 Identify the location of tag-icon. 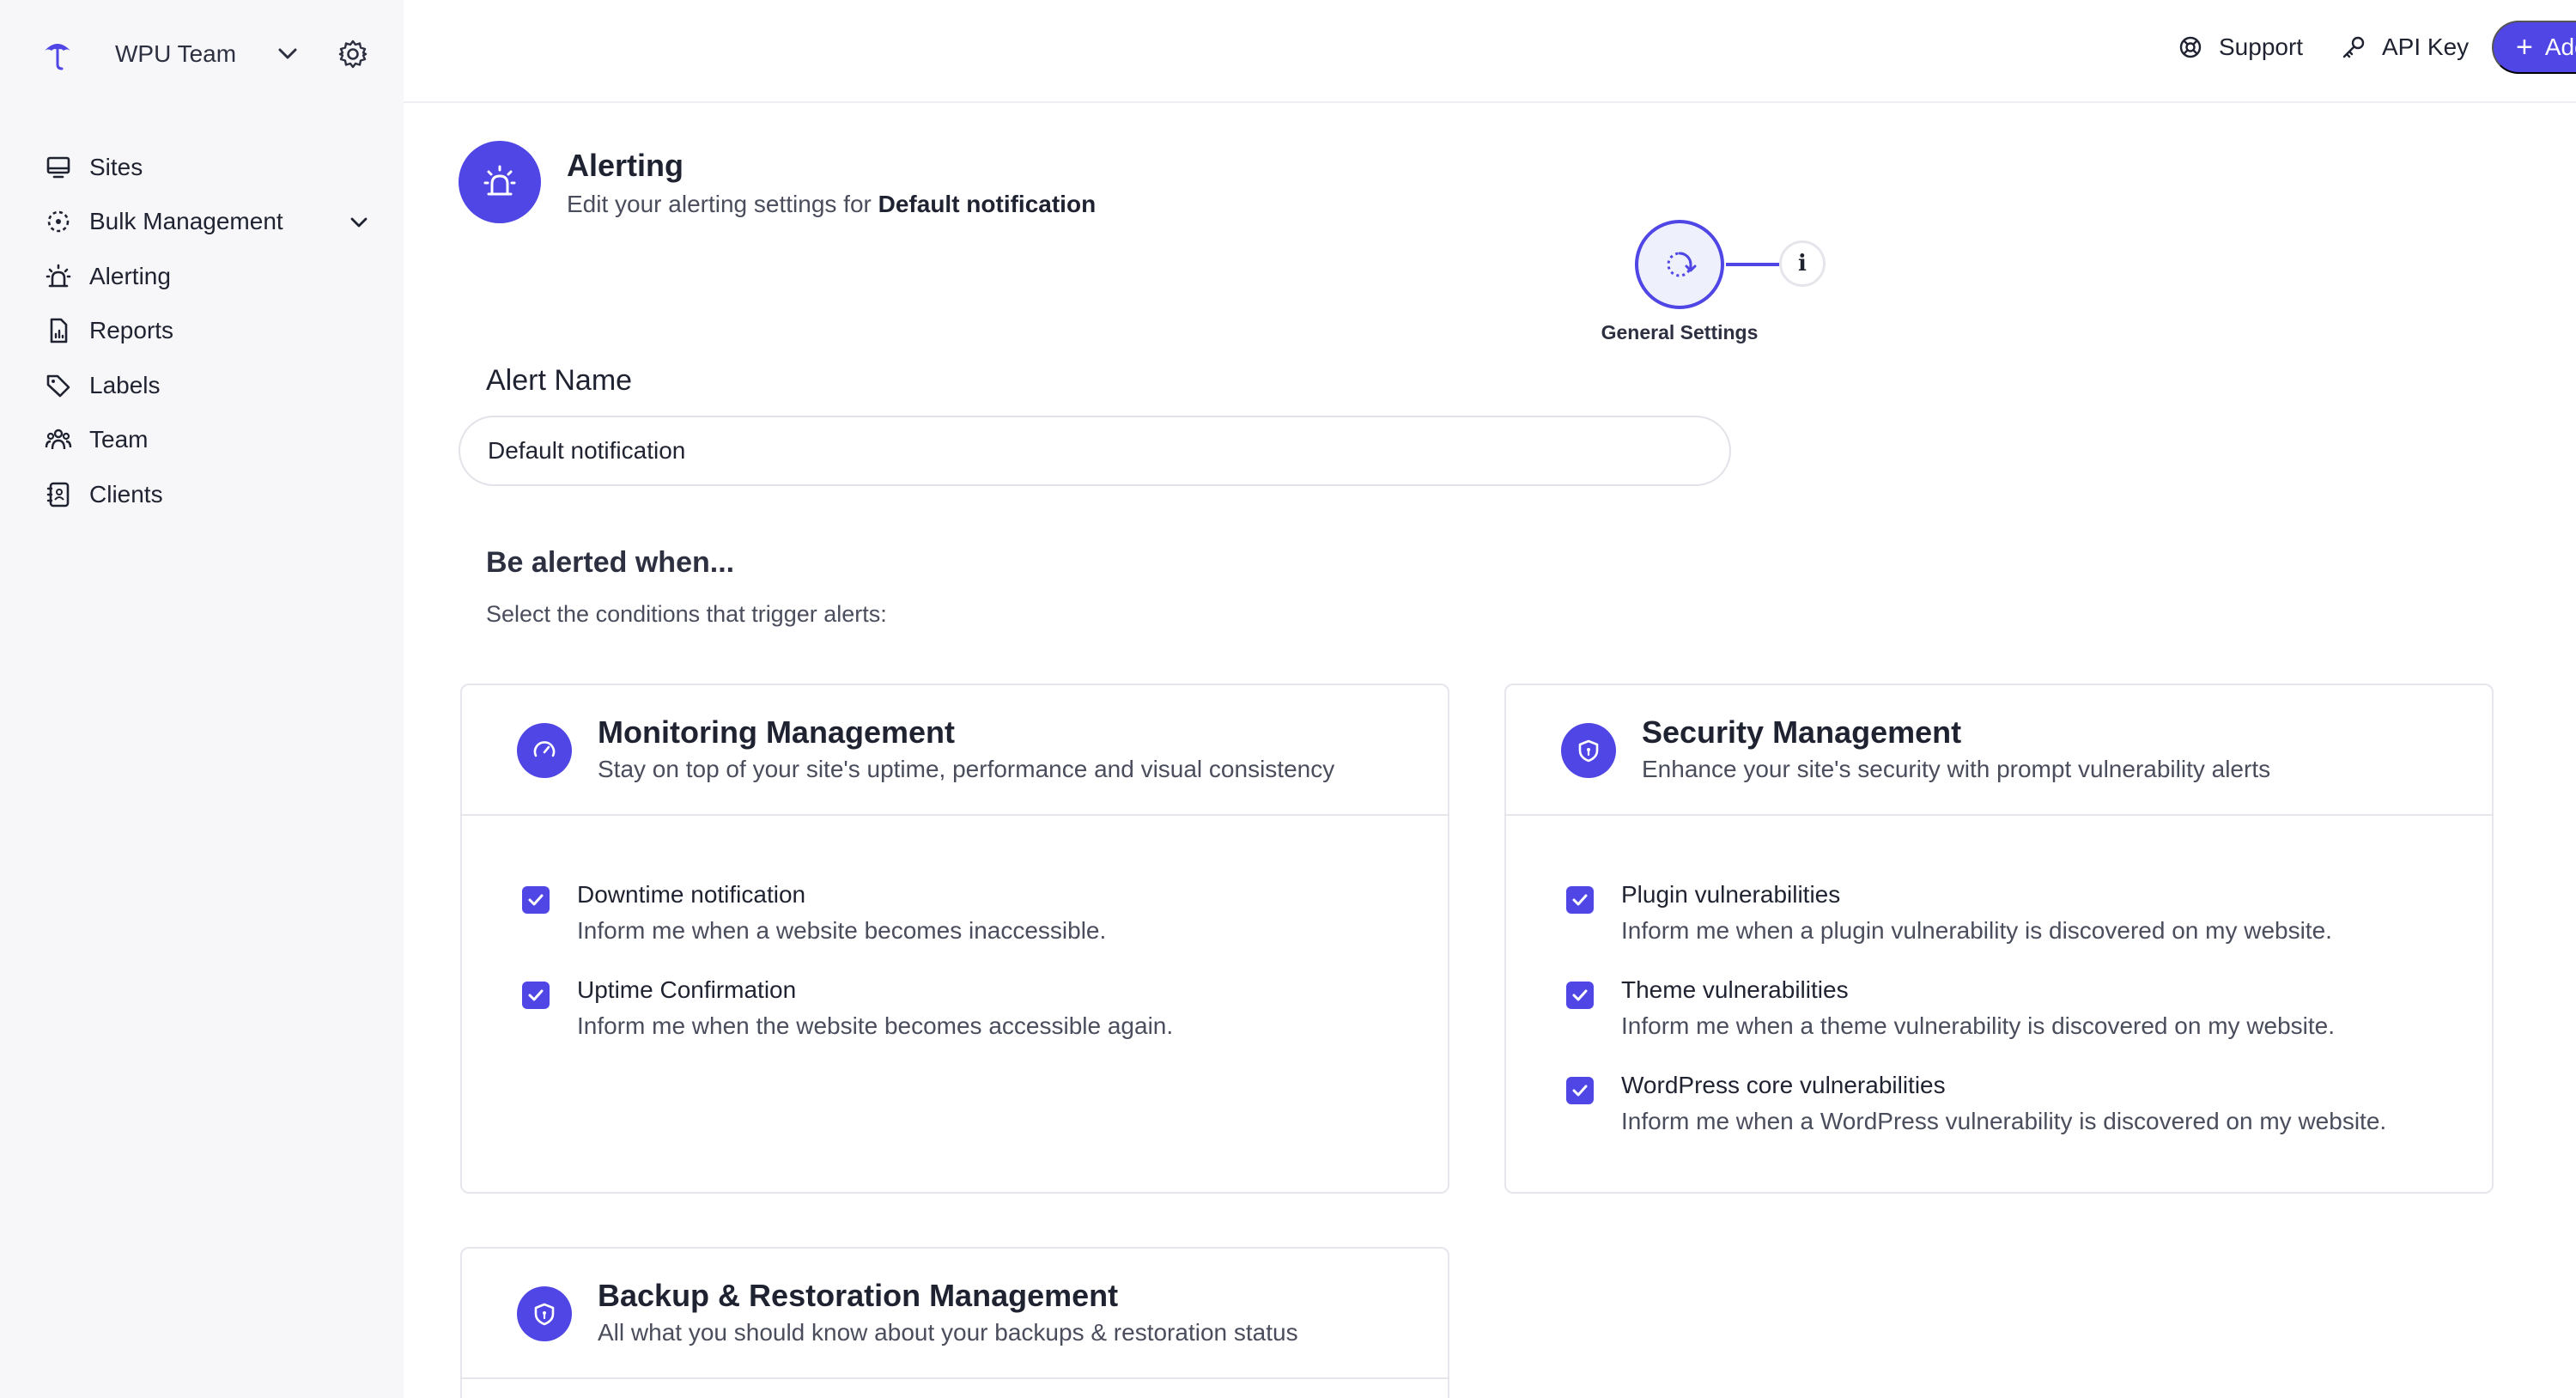
(59, 385).